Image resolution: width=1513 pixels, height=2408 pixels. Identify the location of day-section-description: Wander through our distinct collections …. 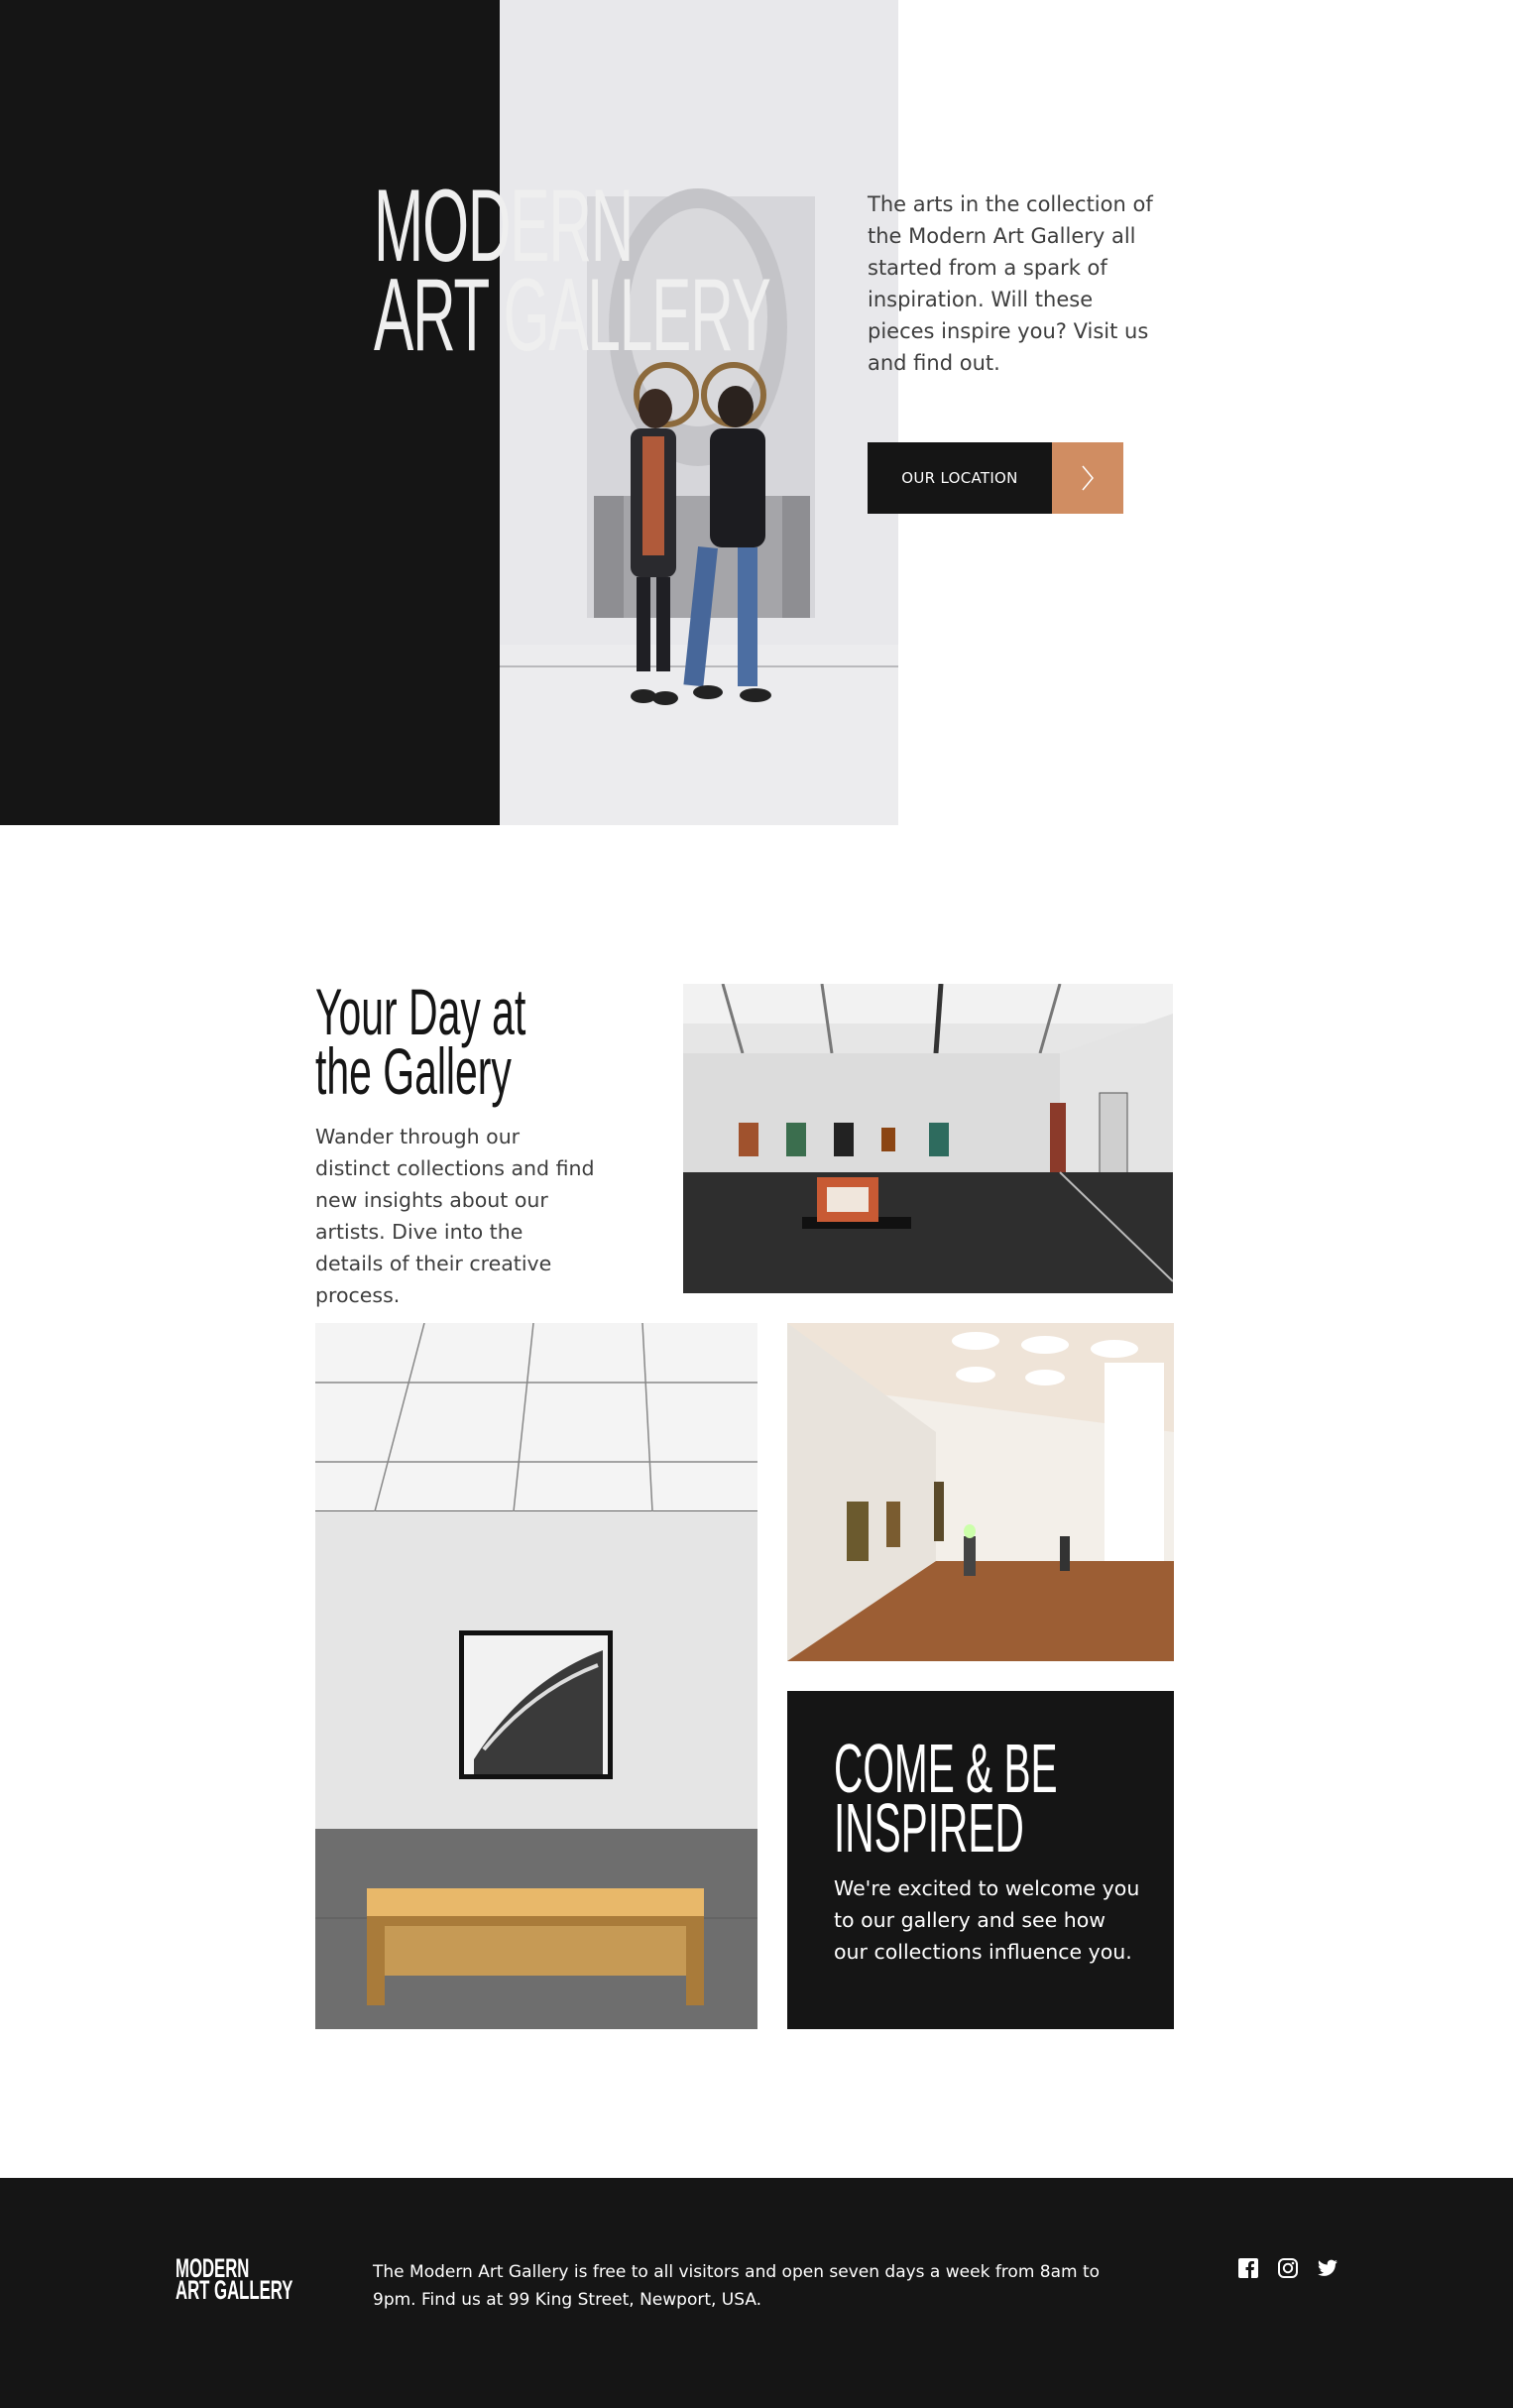
(455, 1216).